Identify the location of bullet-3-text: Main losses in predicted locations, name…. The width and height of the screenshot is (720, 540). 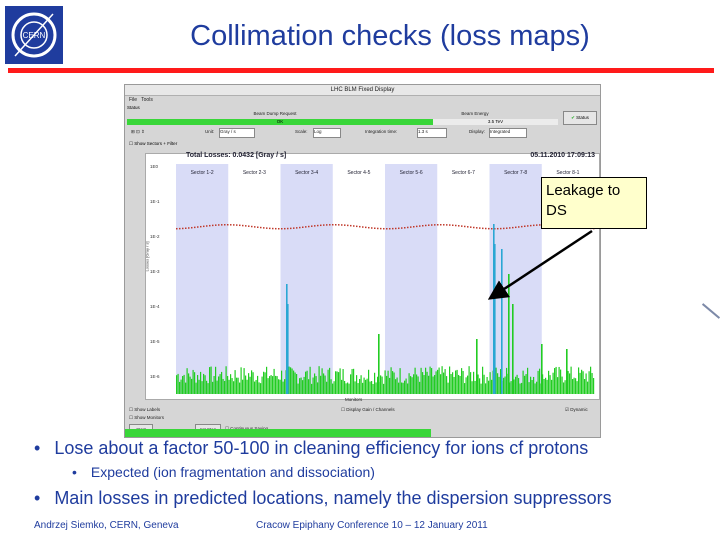
(333, 498).